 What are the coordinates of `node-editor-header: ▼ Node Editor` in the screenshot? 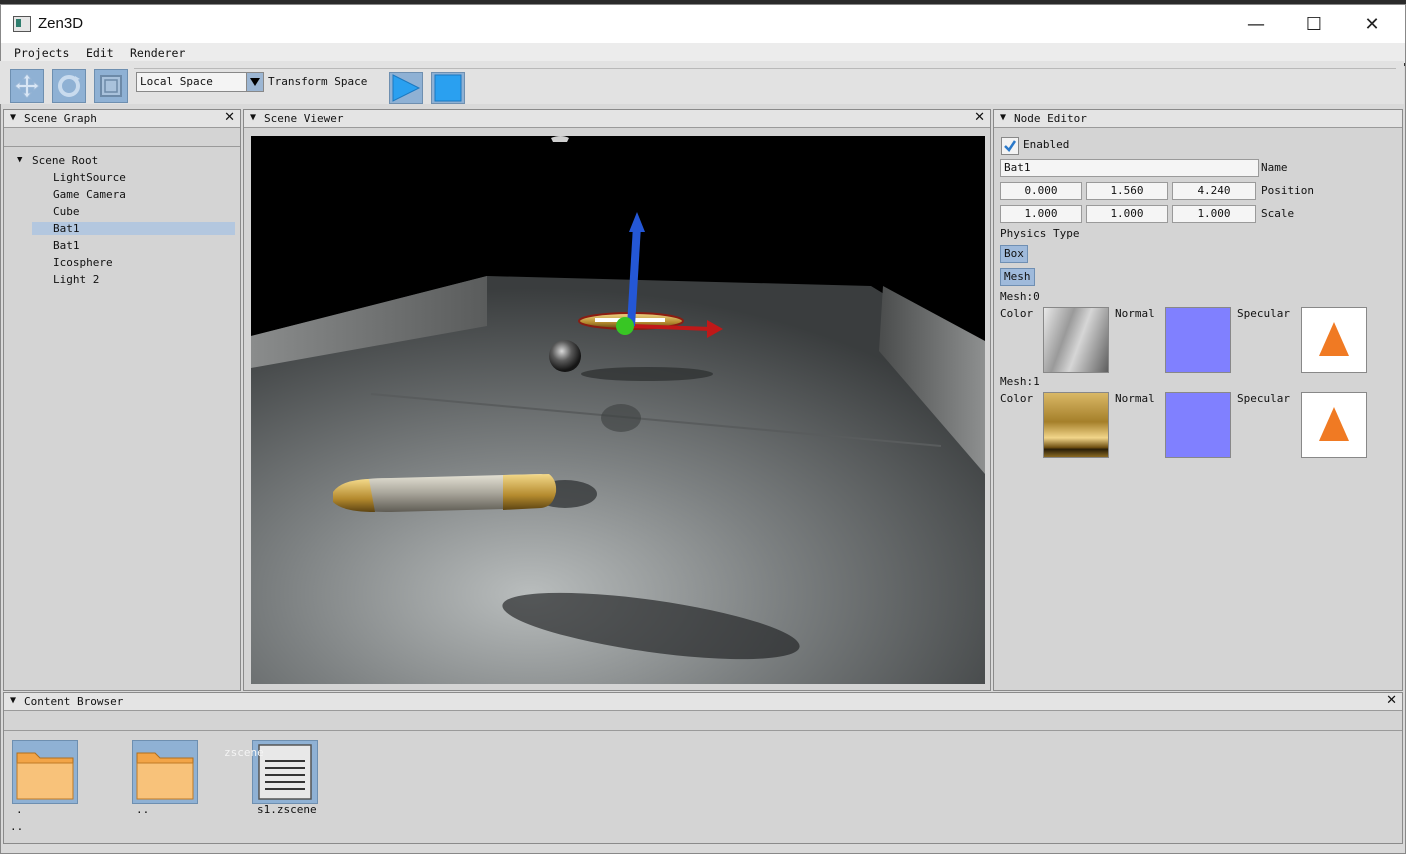 It's located at (1198, 119).